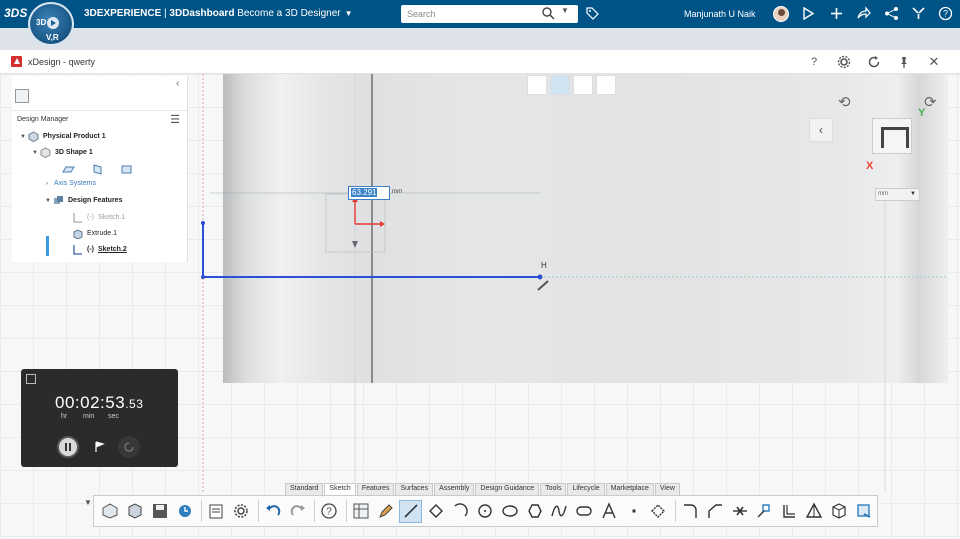 This screenshot has height=539, width=960. What do you see at coordinates (930, 102) in the screenshot?
I see `rotate-right-icon: ⟳` at bounding box center [930, 102].